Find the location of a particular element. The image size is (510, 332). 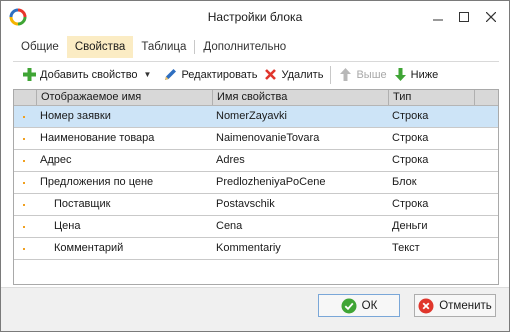

delete-button: Удалить is located at coordinates (293, 75).